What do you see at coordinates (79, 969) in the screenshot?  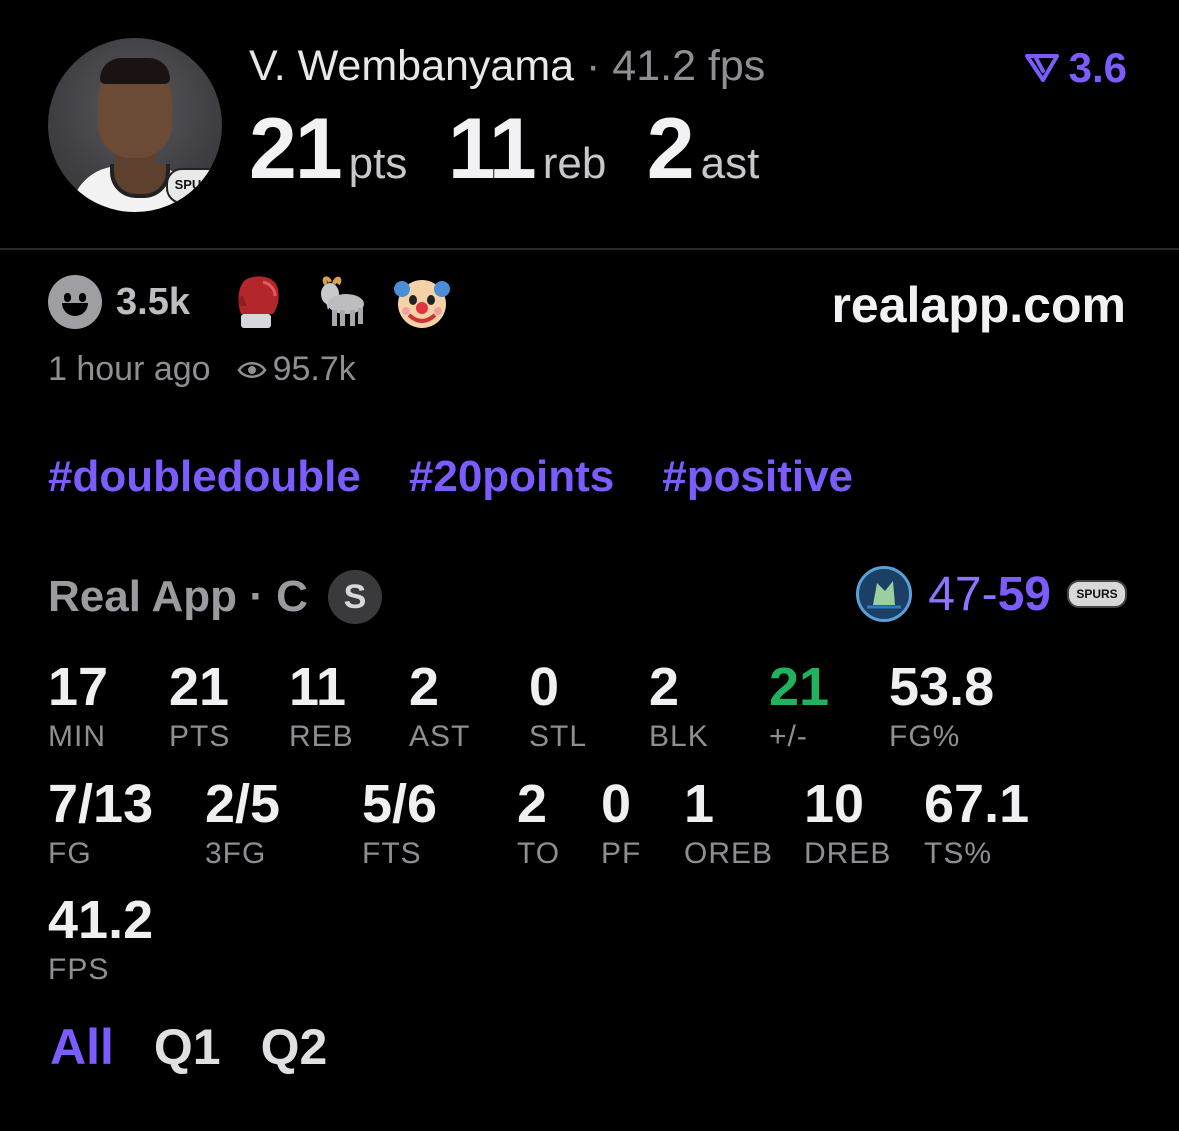 I see `stat-label: FPS` at bounding box center [79, 969].